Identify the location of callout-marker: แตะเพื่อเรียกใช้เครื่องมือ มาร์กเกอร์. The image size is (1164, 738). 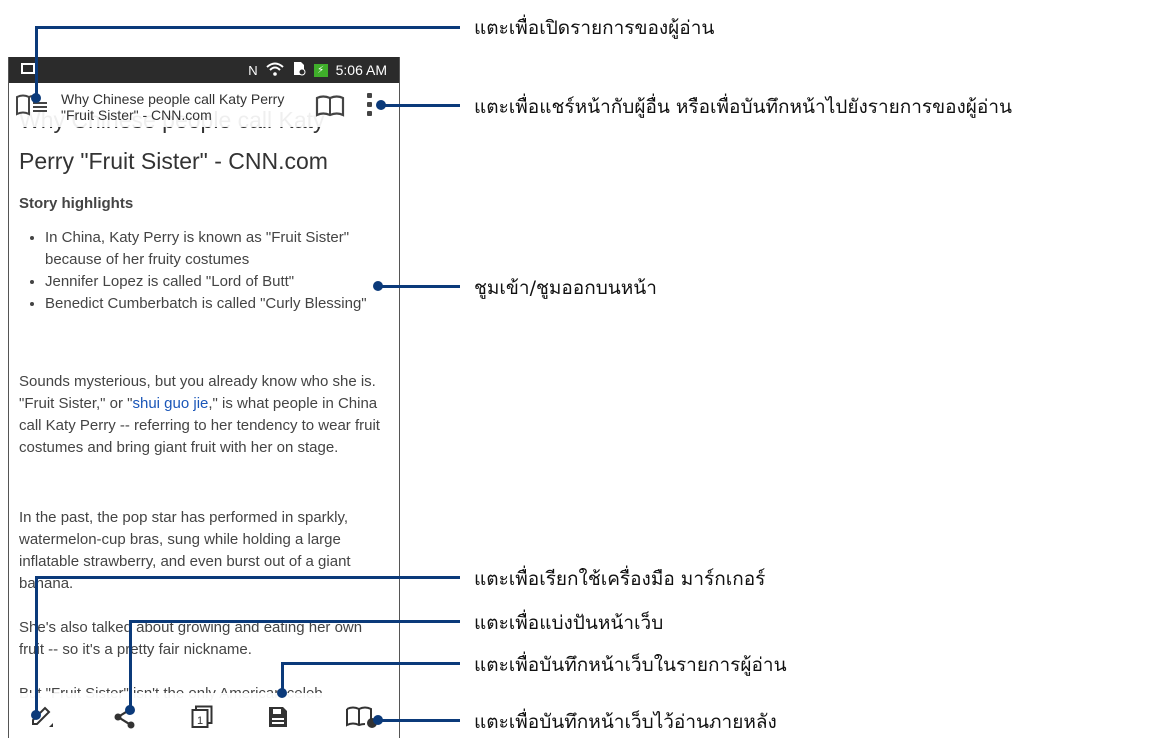
(620, 579).